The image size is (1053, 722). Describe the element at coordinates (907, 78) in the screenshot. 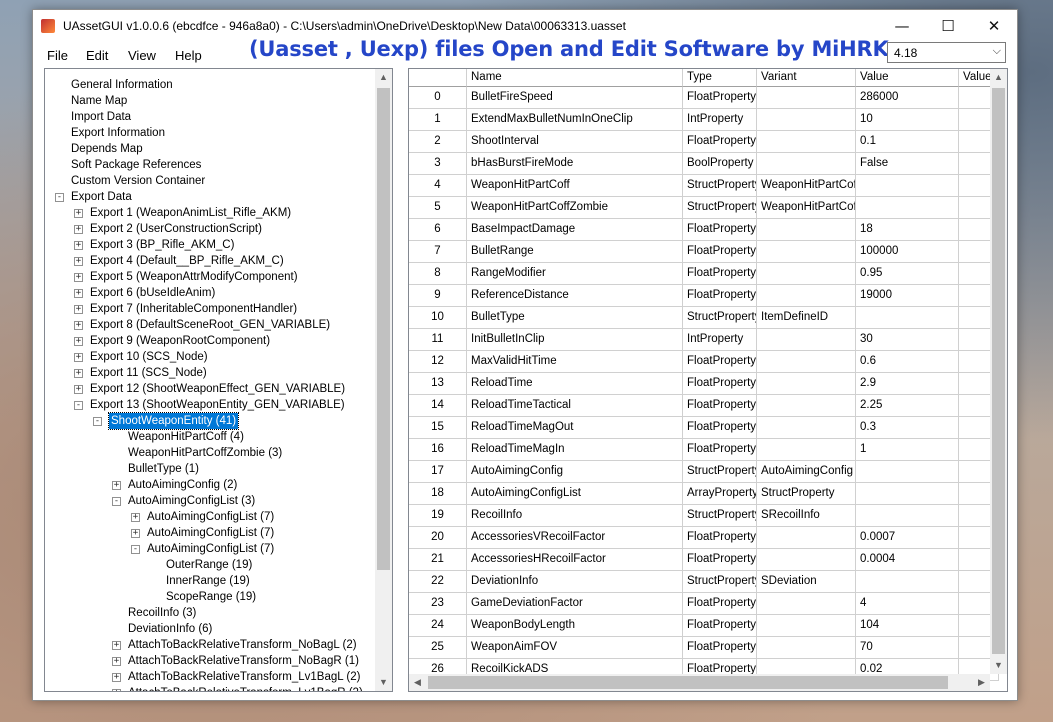

I see `column-value-header: Value` at that location.